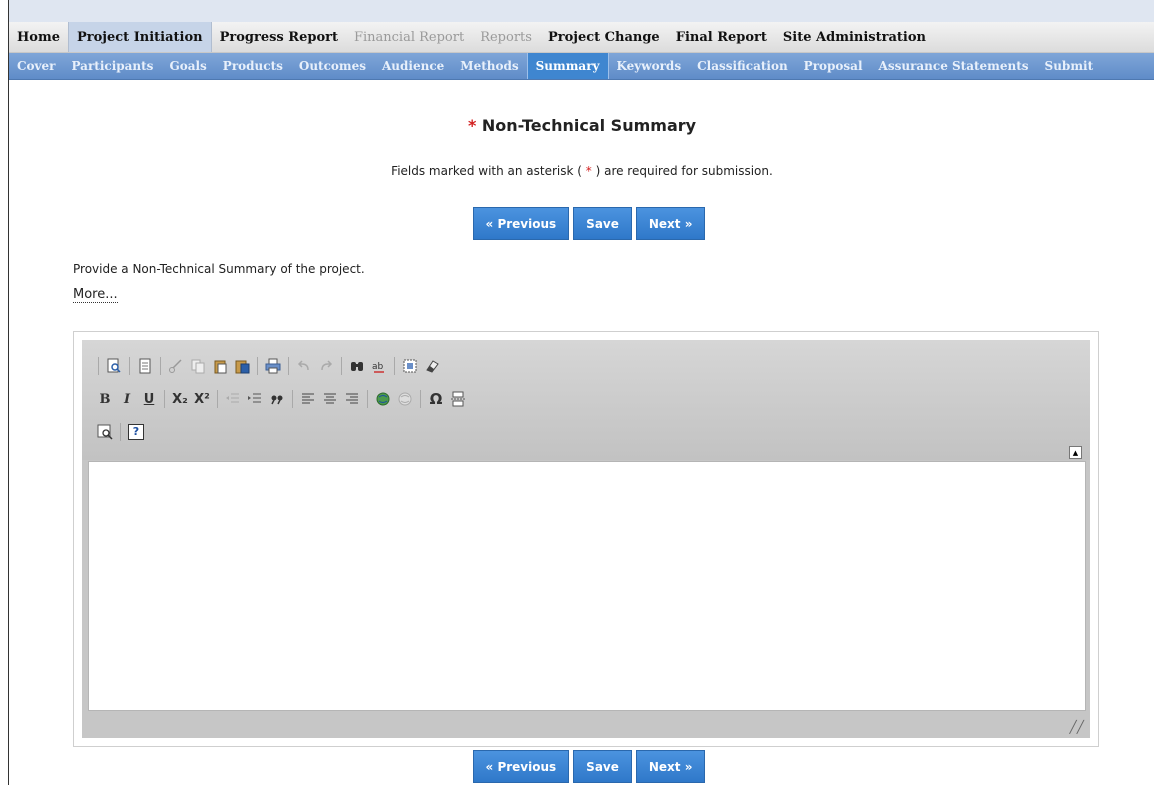 The width and height of the screenshot is (1154, 785). I want to click on indent-icon, so click(255, 399).